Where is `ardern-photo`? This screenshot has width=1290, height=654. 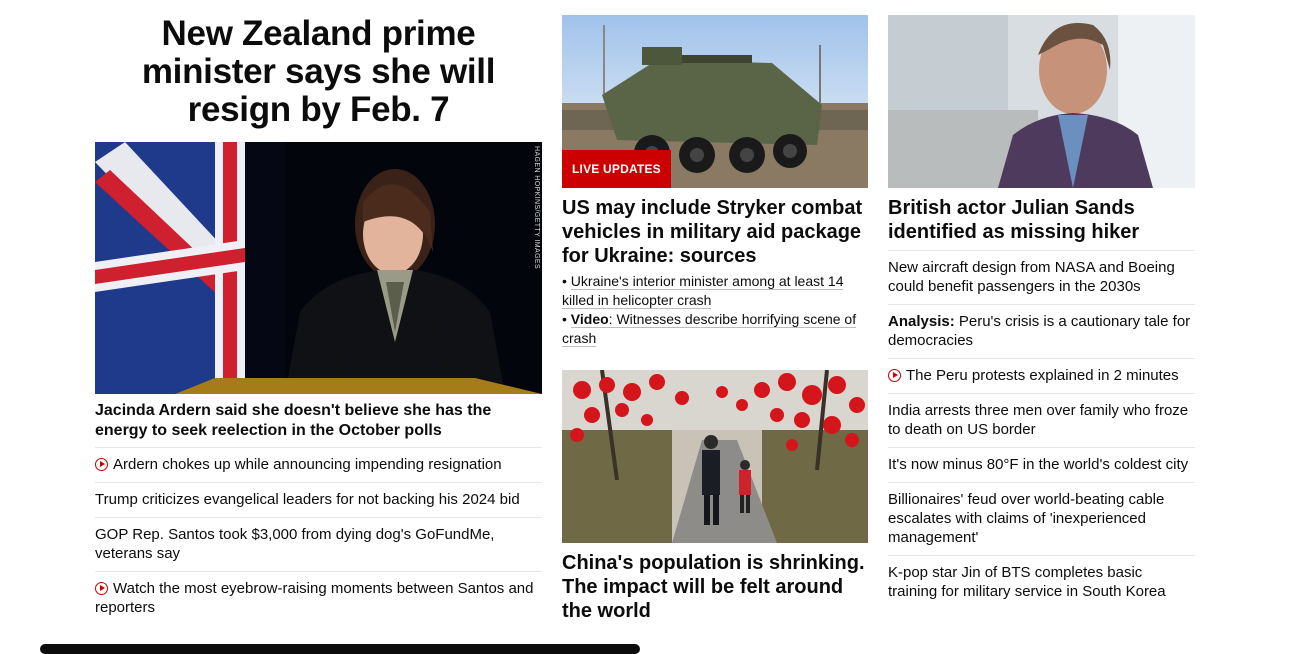
ardern-photo is located at coordinates (318, 268).